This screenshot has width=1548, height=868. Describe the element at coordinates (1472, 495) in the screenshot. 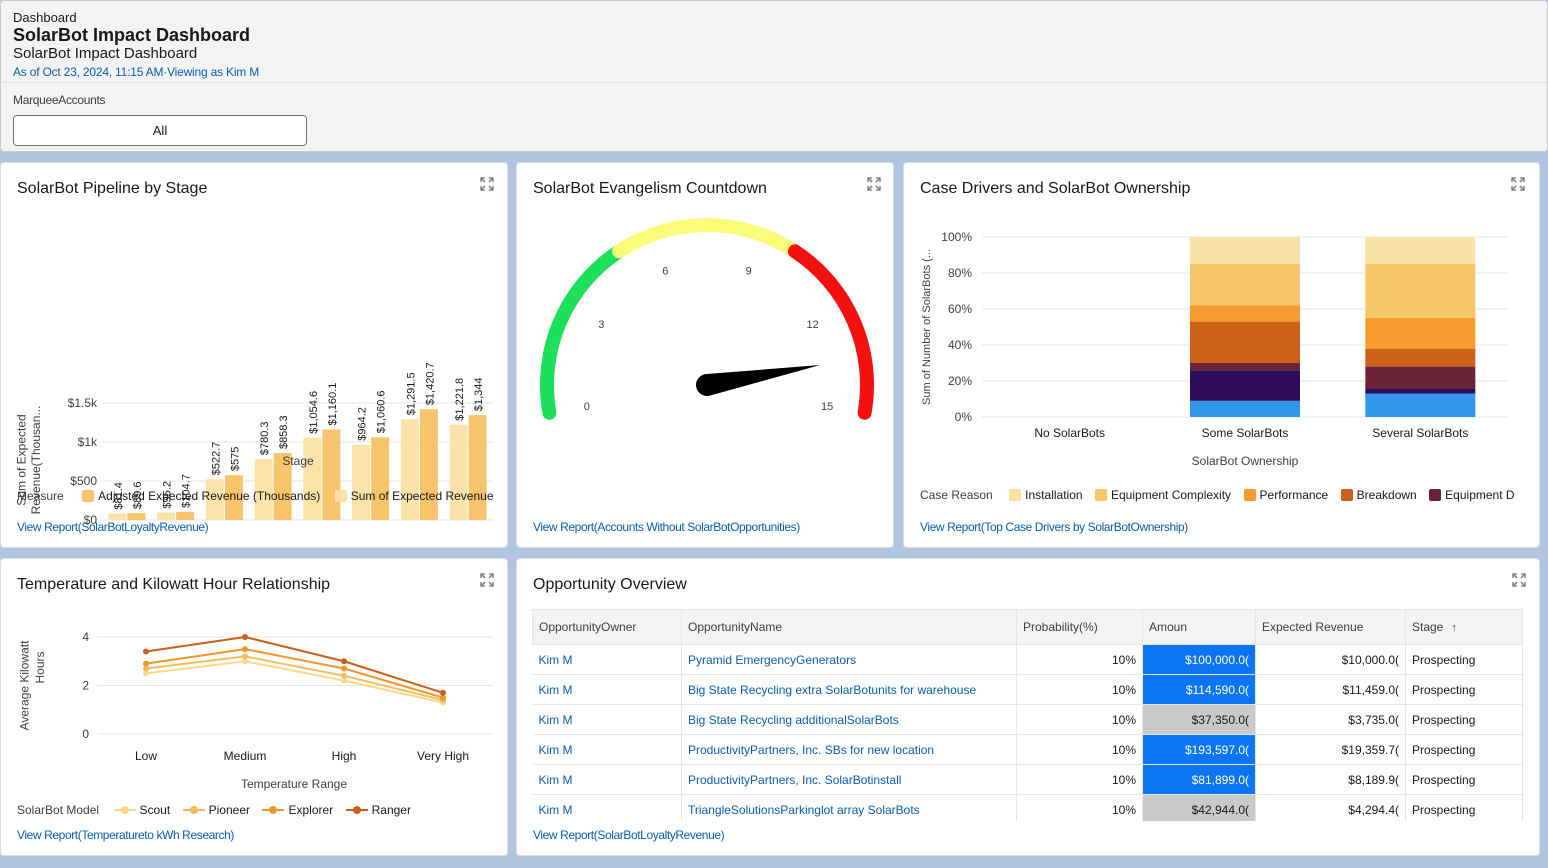

I see `legend-item: Equipment D` at that location.